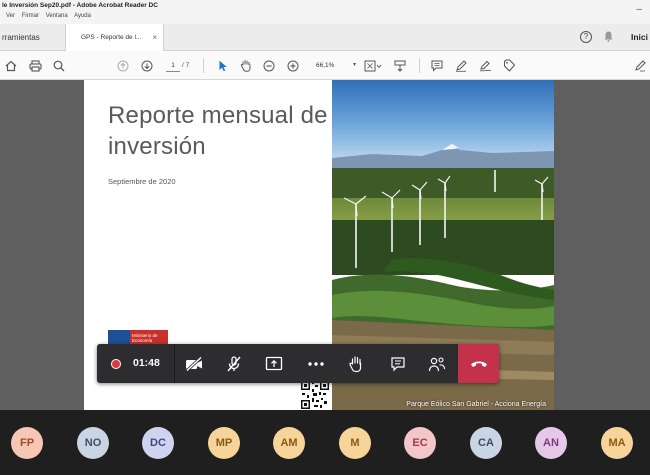 This screenshot has height=475, width=650. Describe the element at coordinates (147, 65) in the screenshot. I see `next-page-icon` at that location.